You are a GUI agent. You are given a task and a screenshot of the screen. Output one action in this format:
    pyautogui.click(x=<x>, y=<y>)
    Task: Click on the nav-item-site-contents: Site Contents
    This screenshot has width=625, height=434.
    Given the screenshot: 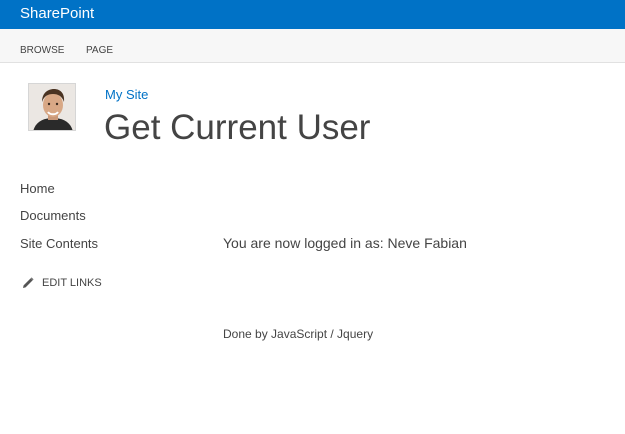 What is the action you would take?
    pyautogui.click(x=59, y=243)
    